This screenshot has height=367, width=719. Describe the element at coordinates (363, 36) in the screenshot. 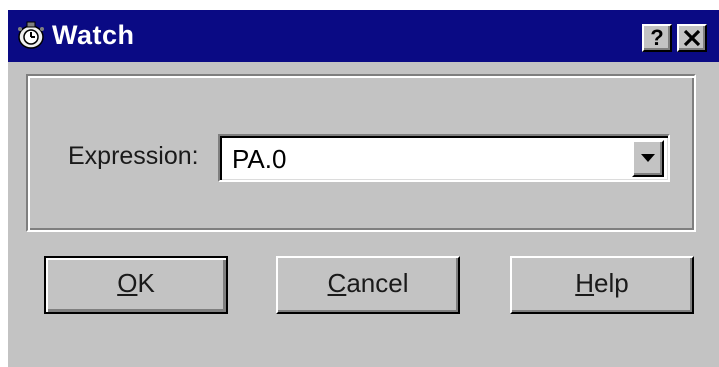

I see `title-bar: Watch ?` at that location.